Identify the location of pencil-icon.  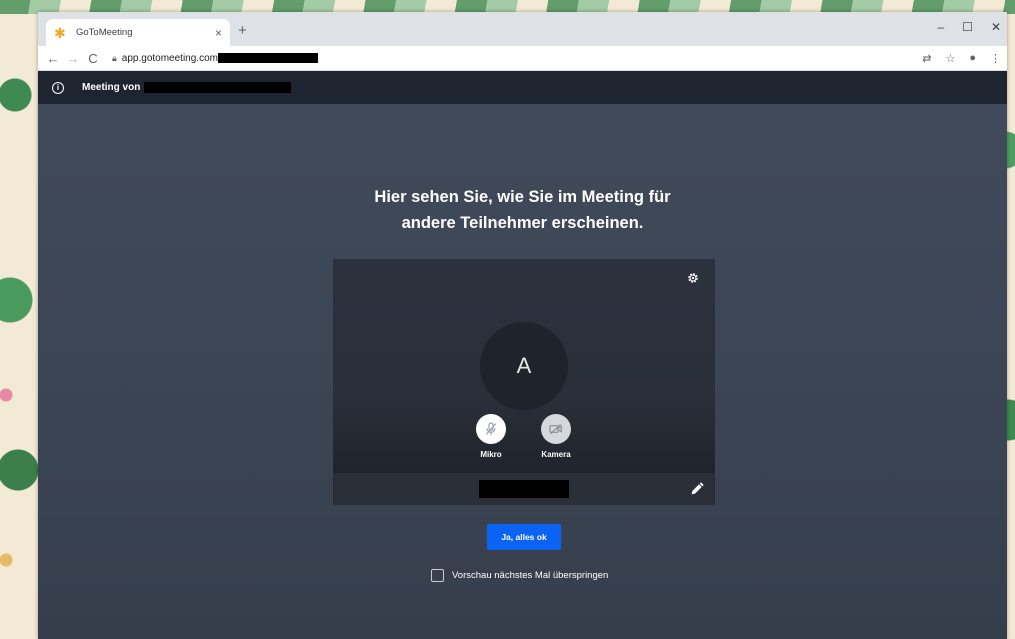
(697, 489).